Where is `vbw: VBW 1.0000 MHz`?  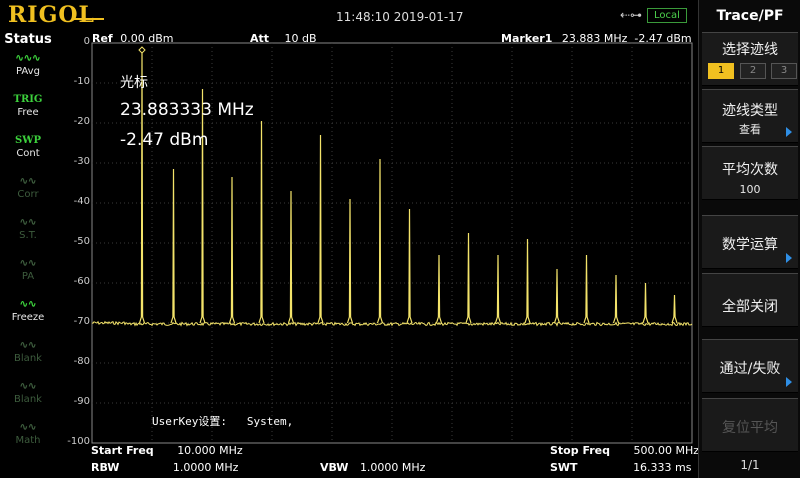 vbw: VBW 1.0000 MHz is located at coordinates (372, 467).